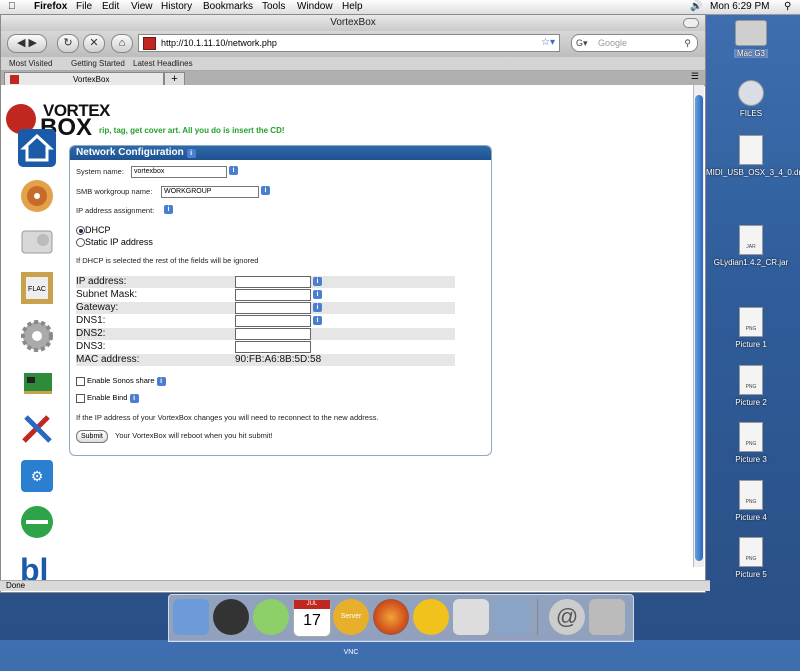 This screenshot has width=800, height=671. Describe the element at coordinates (787, 6) in the screenshot. I see `spotlight-icon: ⚲` at that location.